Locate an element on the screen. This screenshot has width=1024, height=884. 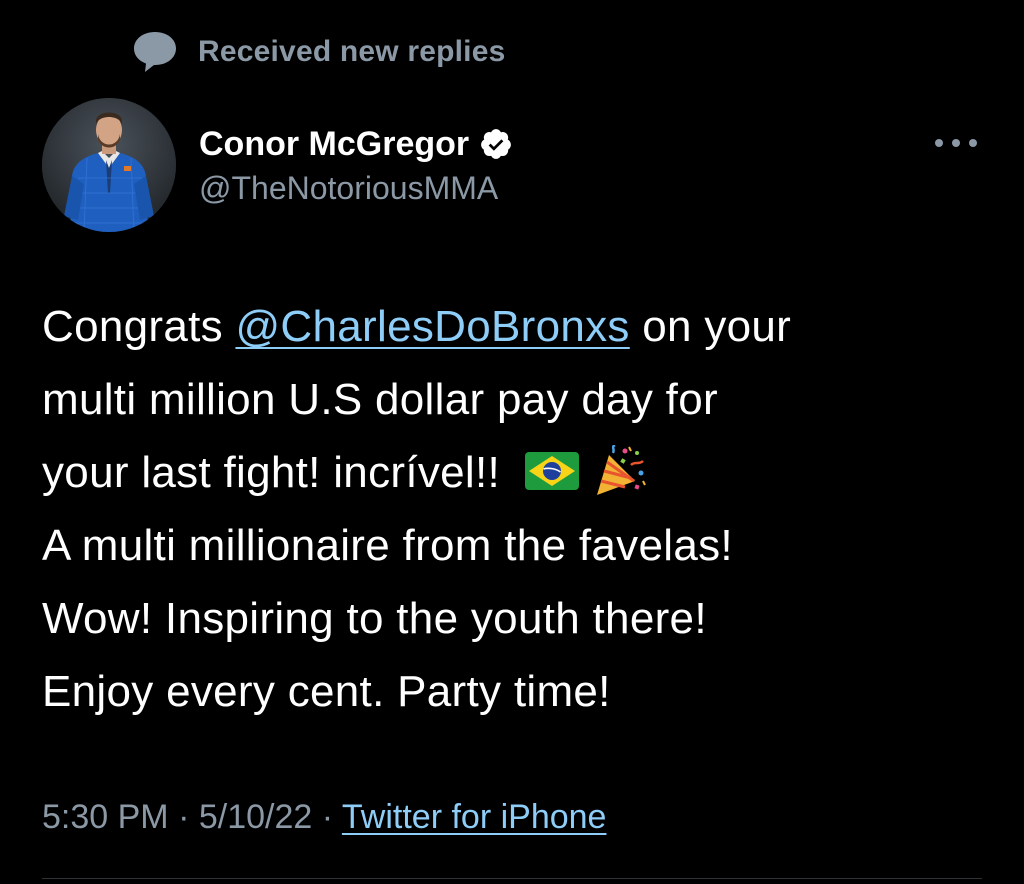
more-options-button is located at coordinates (956, 143).